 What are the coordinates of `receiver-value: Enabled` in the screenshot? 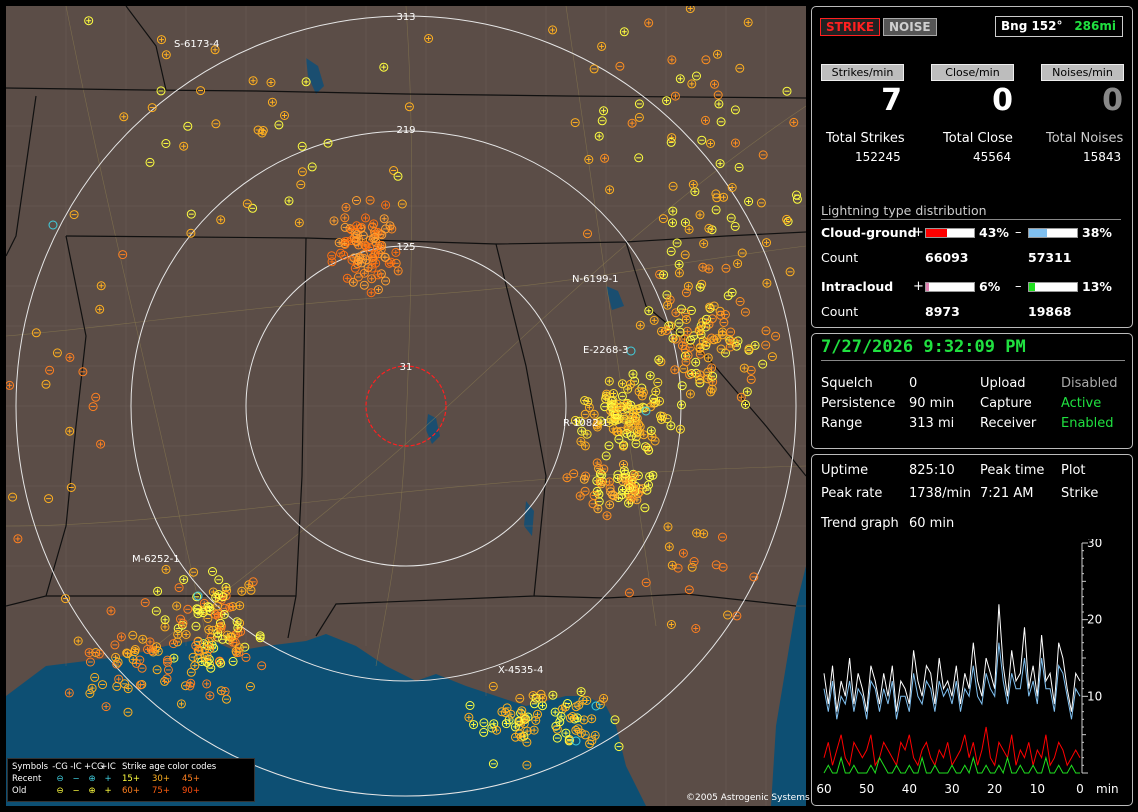 It's located at (1087, 423).